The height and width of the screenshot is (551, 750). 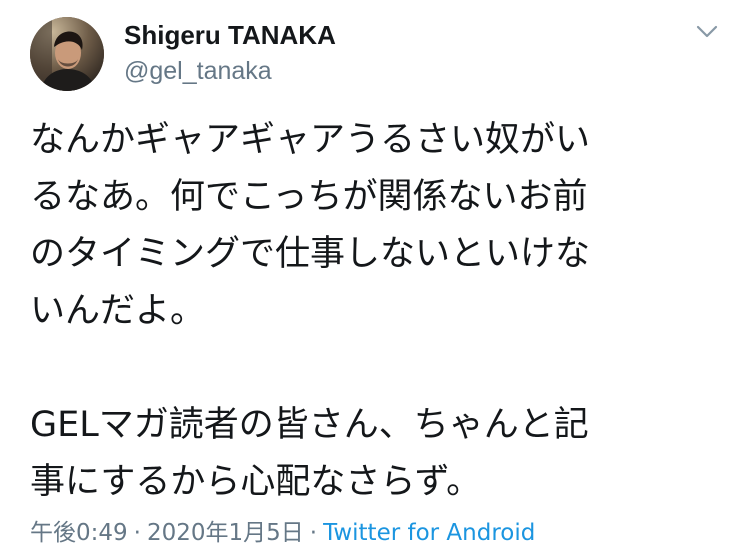 I want to click on tweet-text-line: るなあ。何でこっちが関係ないお前, so click(x=309, y=197).